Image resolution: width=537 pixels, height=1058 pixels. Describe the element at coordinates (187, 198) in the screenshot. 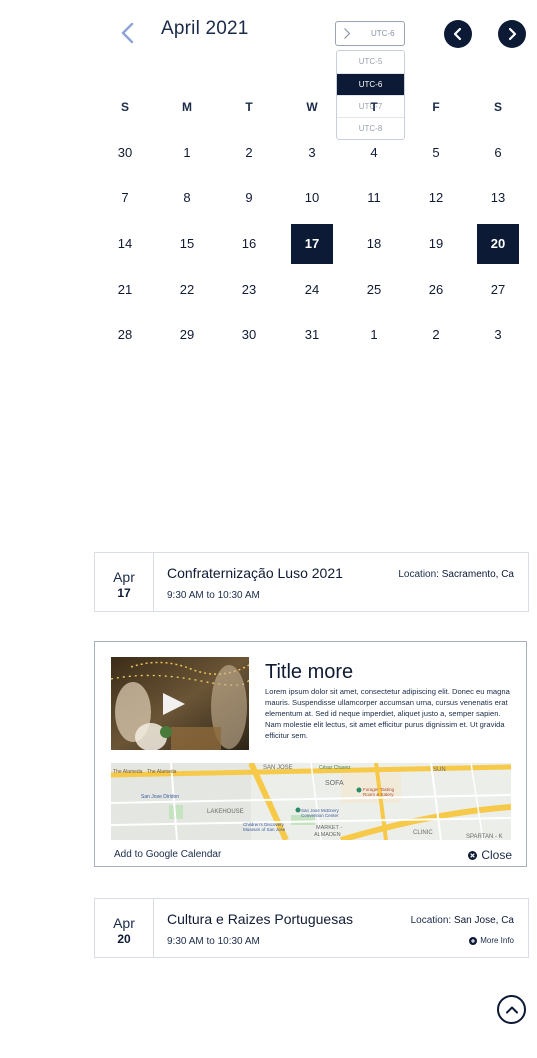

I see `calendar-day: 8` at that location.